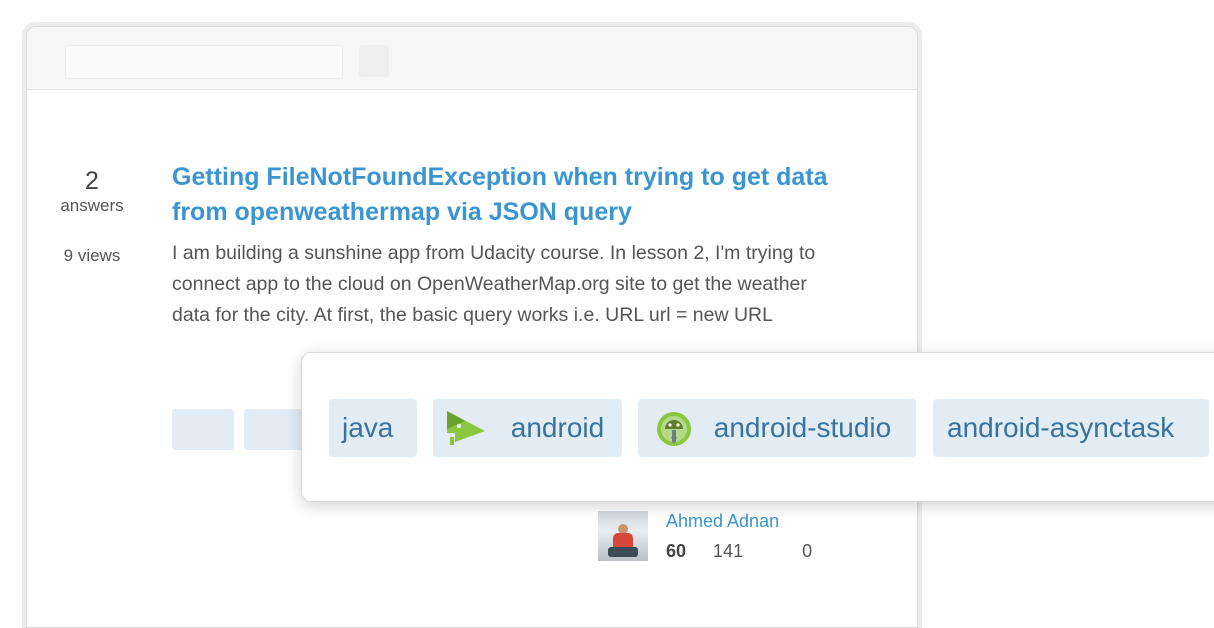  What do you see at coordinates (623, 536) in the screenshot?
I see `avatar` at bounding box center [623, 536].